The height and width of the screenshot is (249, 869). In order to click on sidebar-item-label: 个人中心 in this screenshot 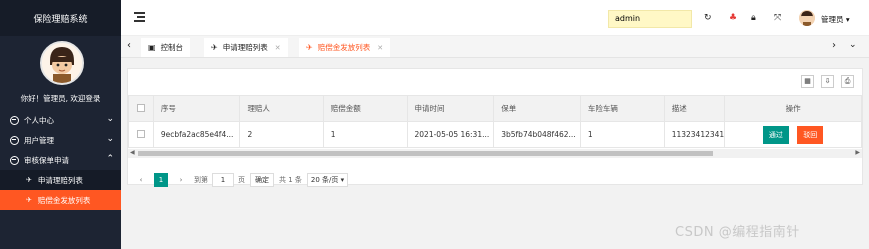, I will do `click(39, 120)`.